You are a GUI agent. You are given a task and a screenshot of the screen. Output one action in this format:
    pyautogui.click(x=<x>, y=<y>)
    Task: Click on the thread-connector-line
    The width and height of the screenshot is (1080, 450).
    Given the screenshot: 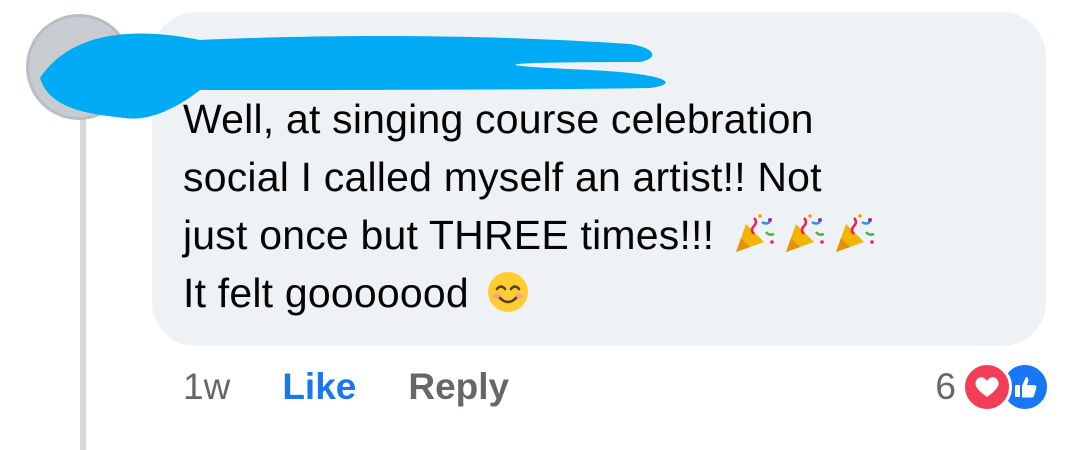 What is the action you would take?
    pyautogui.click(x=83, y=284)
    